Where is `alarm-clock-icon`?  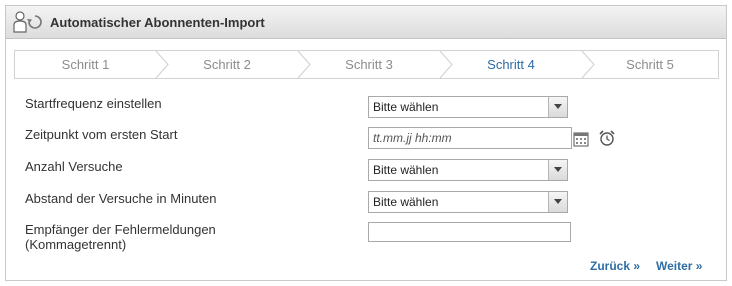 alarm-clock-icon is located at coordinates (607, 138).